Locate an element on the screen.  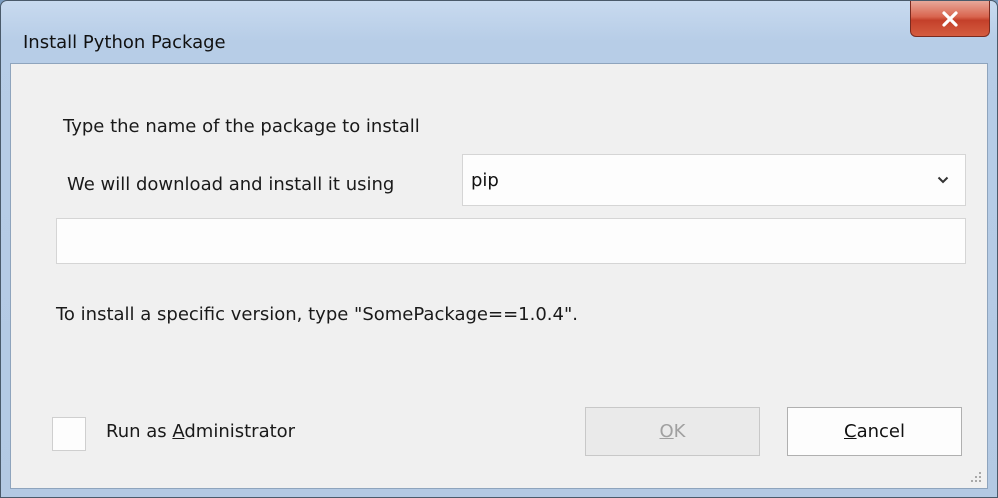
installer-label: We will download and install it using is located at coordinates (231, 184).